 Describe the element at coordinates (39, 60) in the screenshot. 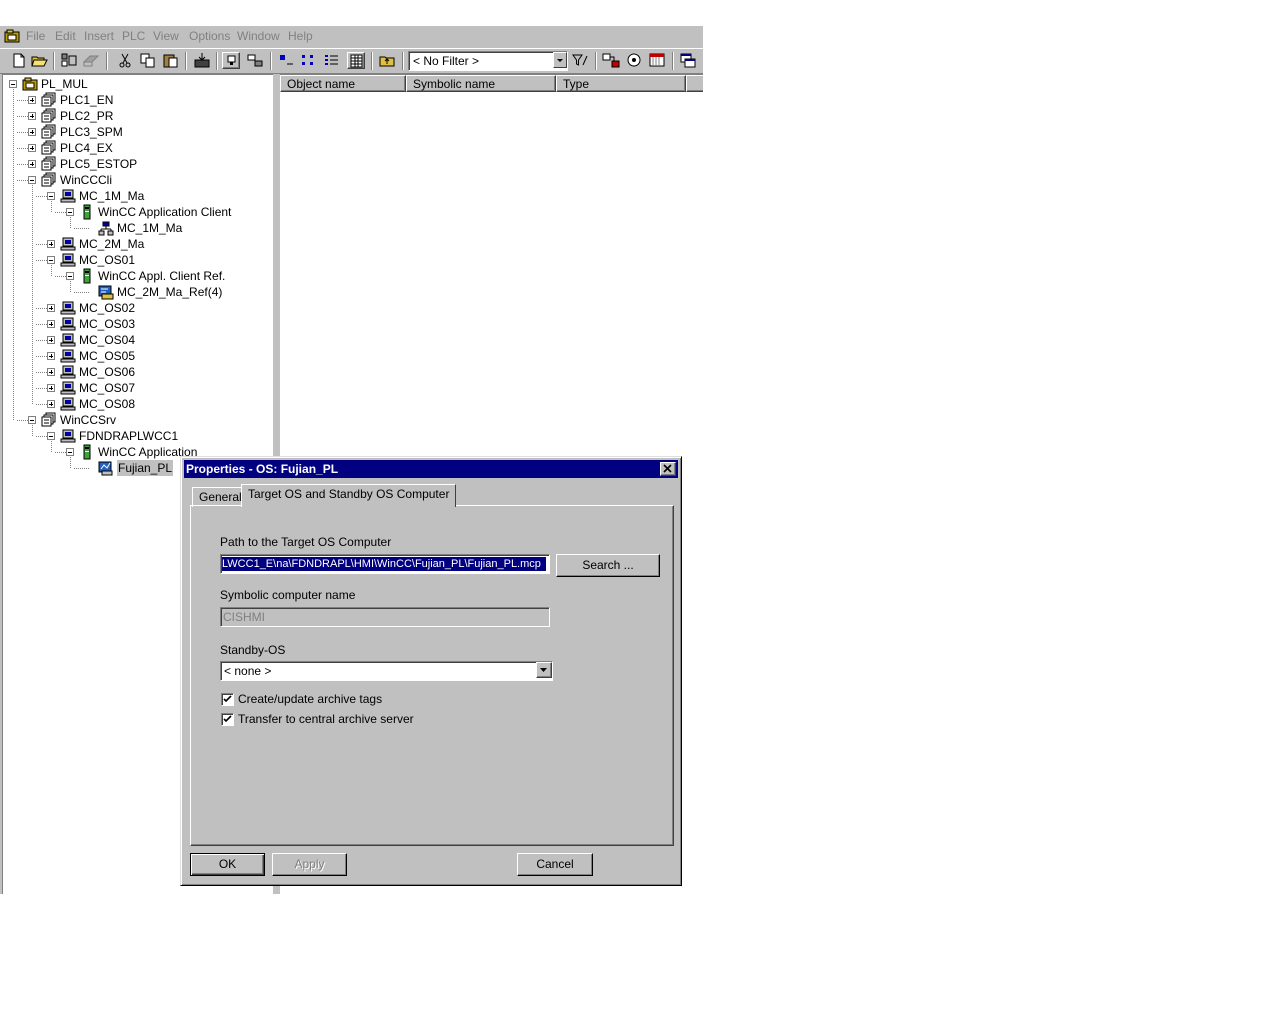

I see `open-folder-icon` at that location.